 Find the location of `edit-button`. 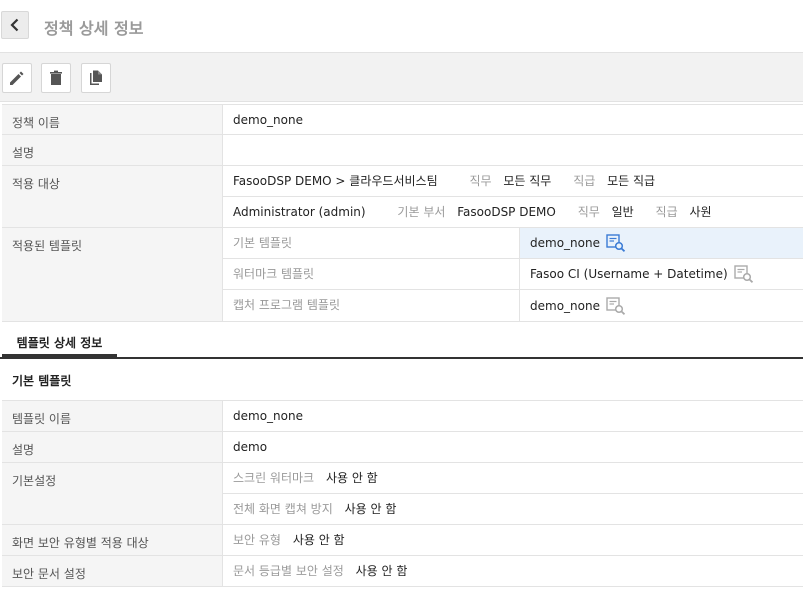

edit-button is located at coordinates (17, 78).